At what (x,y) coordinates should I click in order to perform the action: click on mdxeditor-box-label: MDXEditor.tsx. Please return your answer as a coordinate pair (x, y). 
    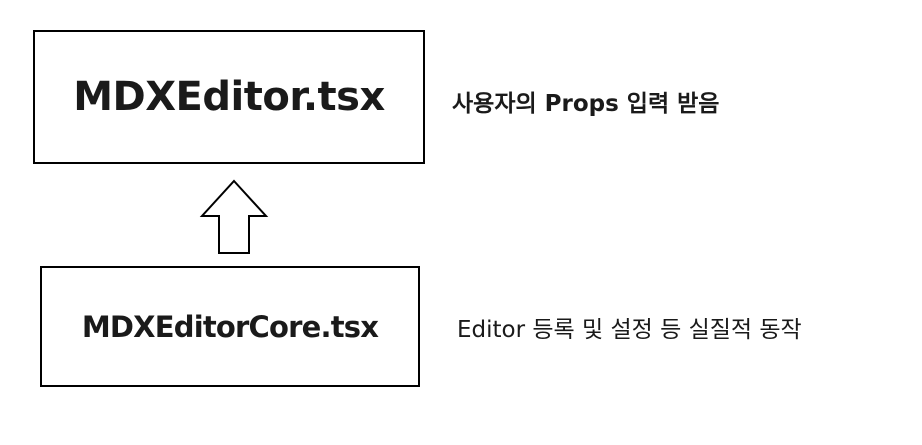
    Looking at the image, I should click on (229, 97).